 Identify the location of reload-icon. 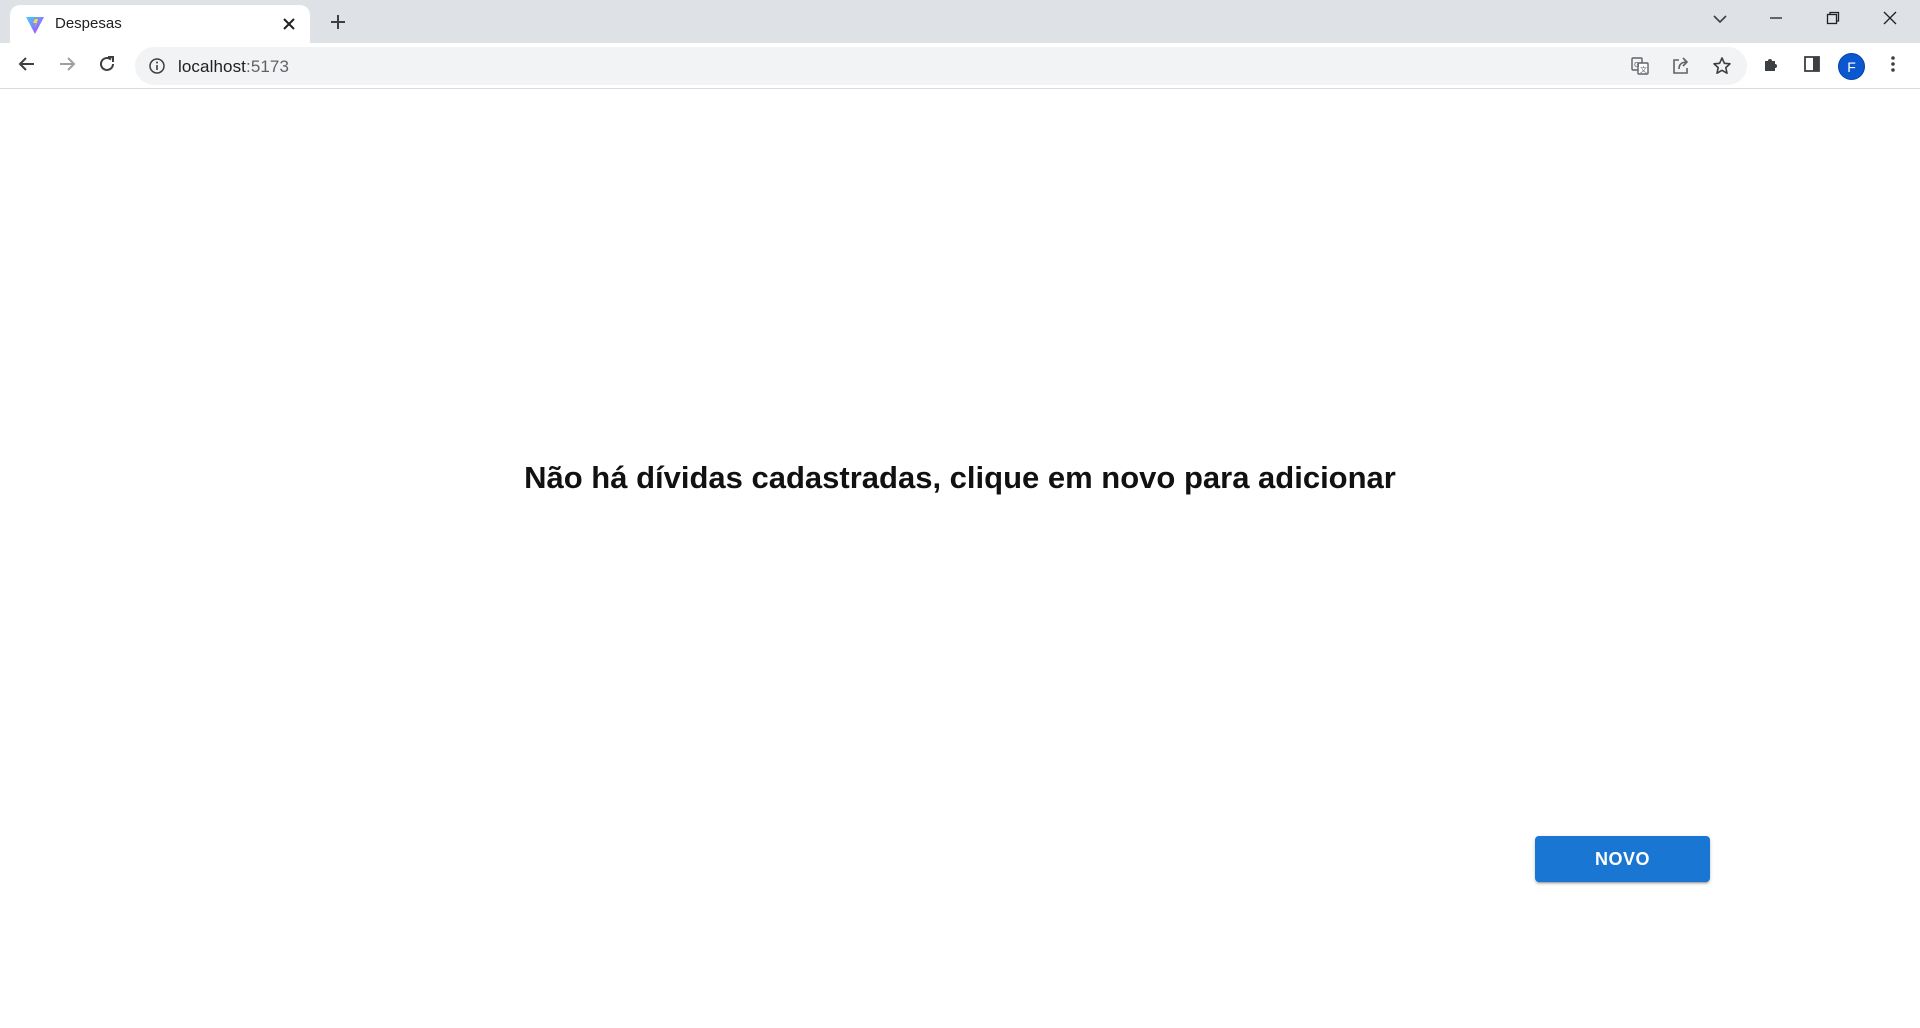
(107, 66).